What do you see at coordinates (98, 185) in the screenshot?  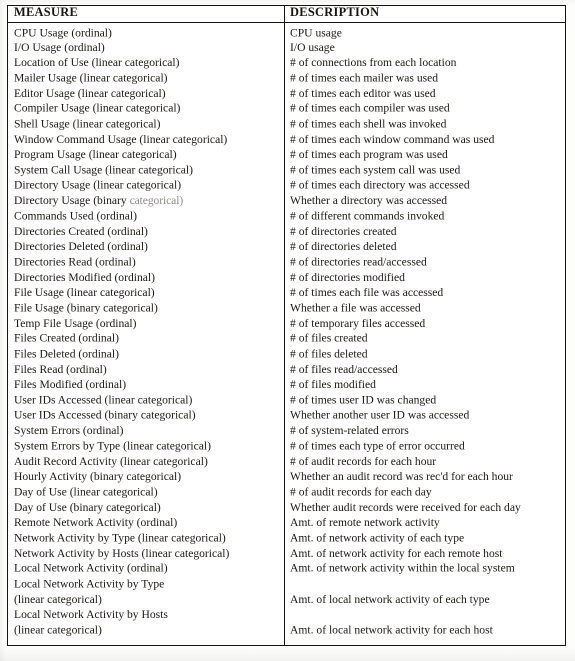 I see `table-cell-measure: Directory Usage (linear categorical)` at bounding box center [98, 185].